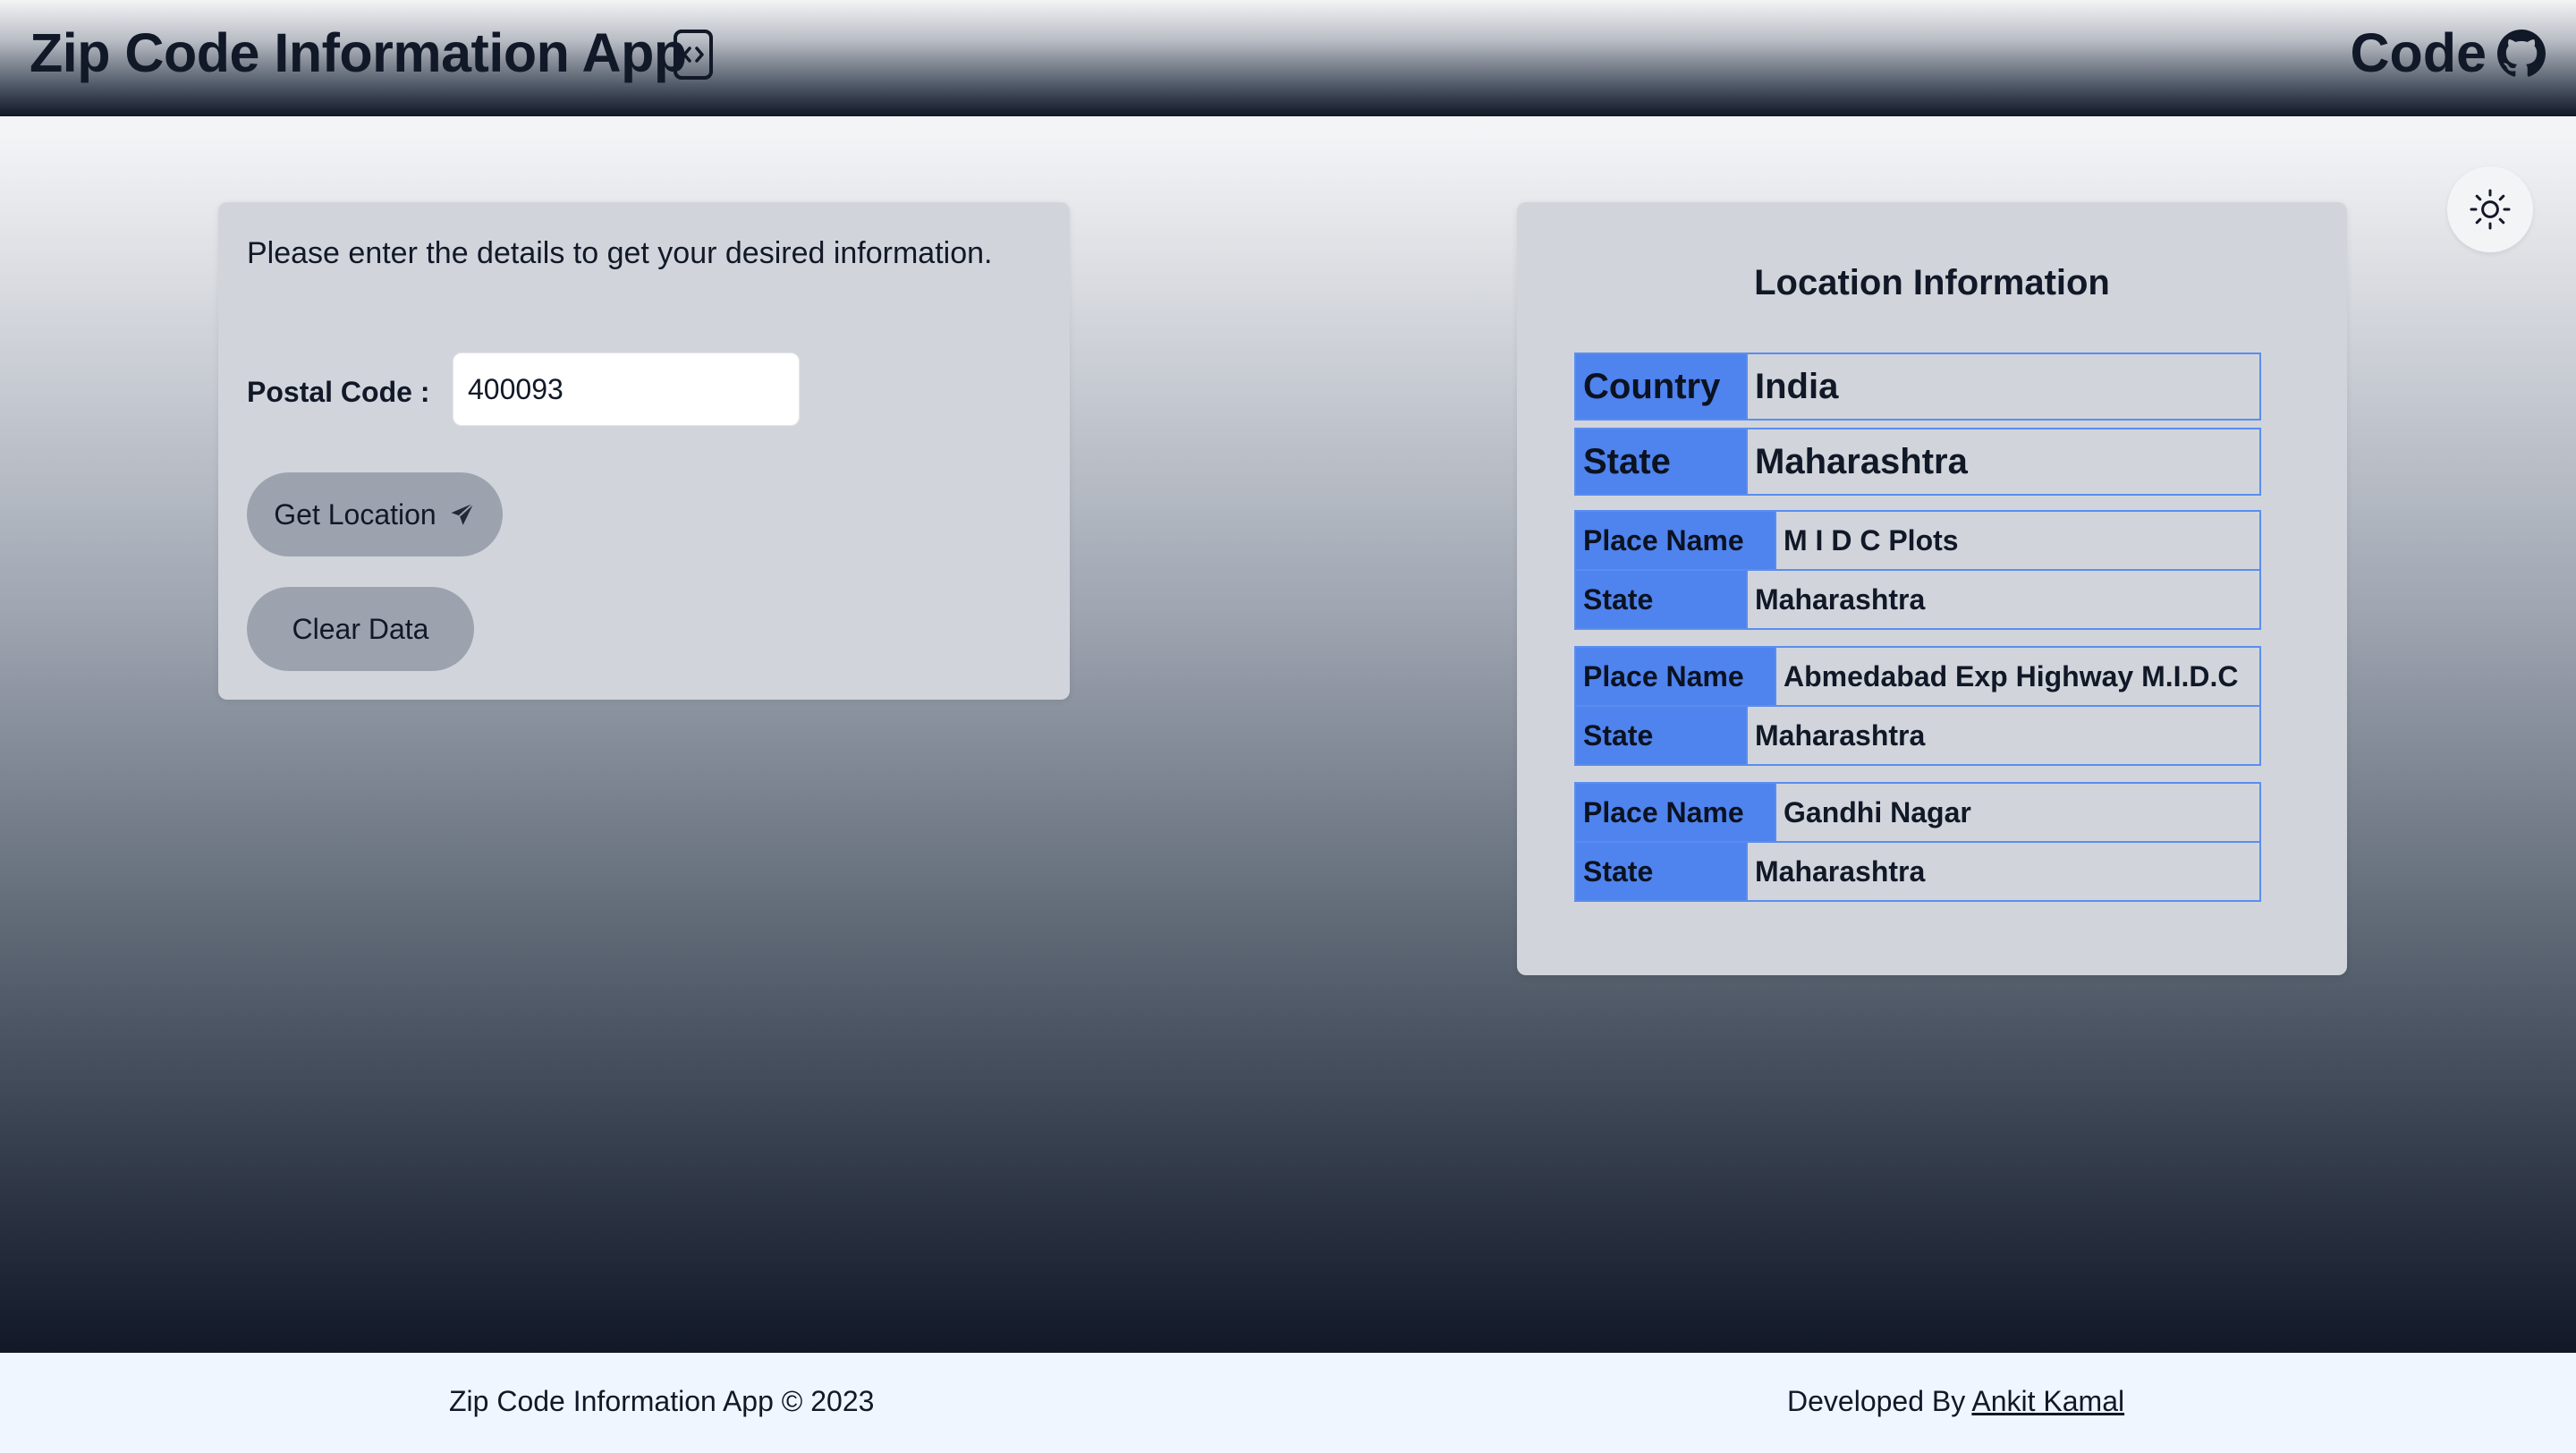 This screenshot has width=2576, height=1453. I want to click on clear-data-label: Clear Data, so click(360, 628).